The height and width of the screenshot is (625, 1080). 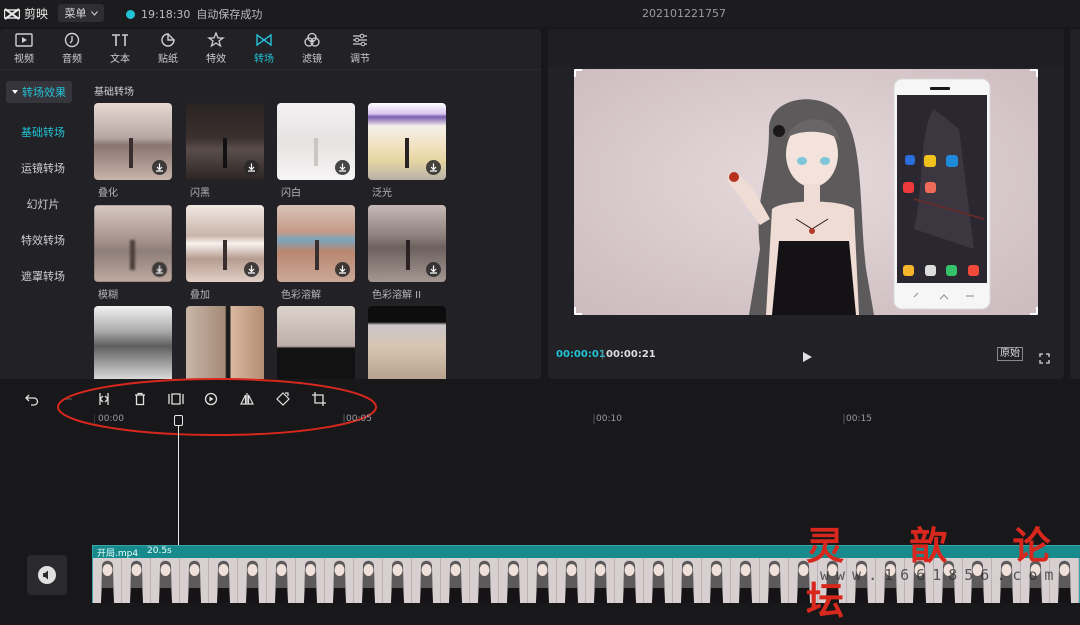 I want to click on sidebar-item-transition-effects: 转场效果, so click(x=39, y=92).